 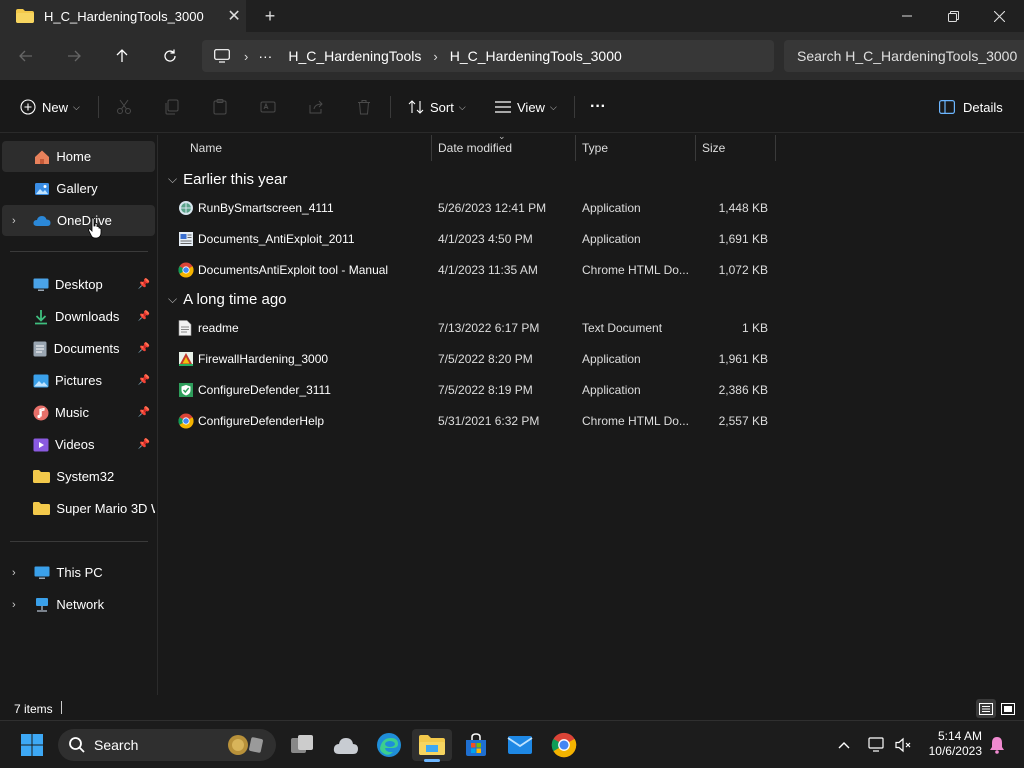 What do you see at coordinates (442, 107) in the screenshot?
I see `sort-label: Sort` at bounding box center [442, 107].